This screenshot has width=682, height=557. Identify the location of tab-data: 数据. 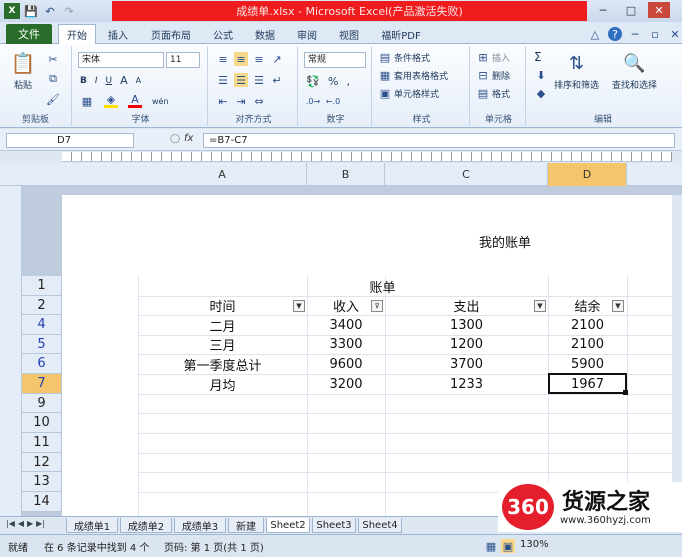
(265, 34).